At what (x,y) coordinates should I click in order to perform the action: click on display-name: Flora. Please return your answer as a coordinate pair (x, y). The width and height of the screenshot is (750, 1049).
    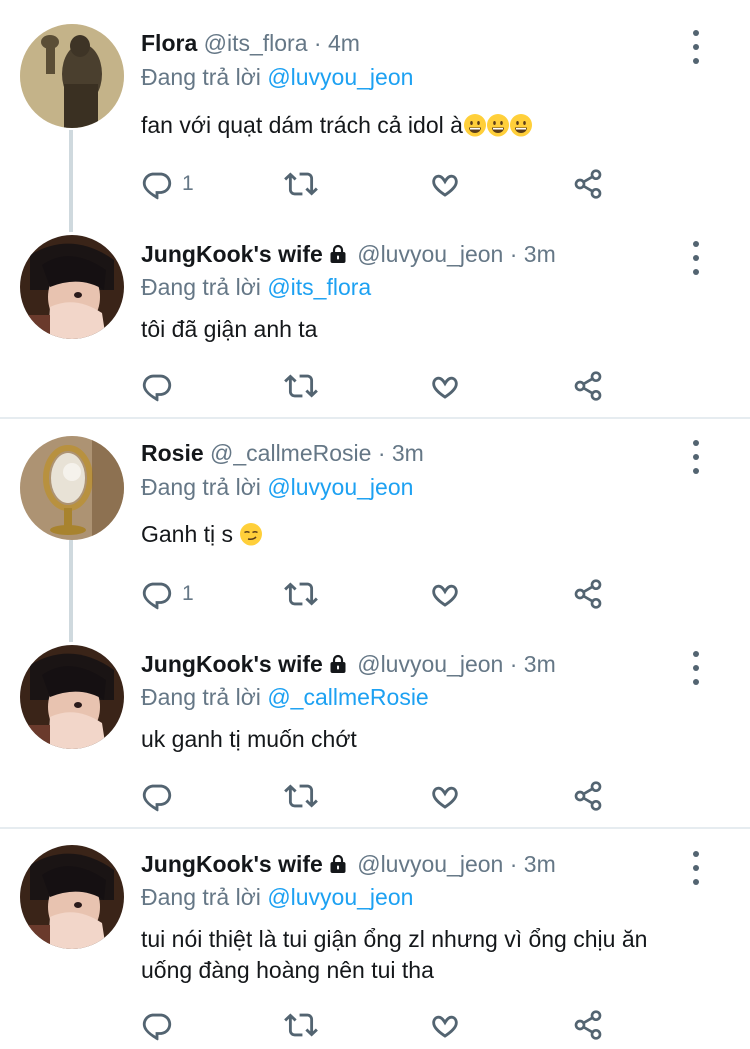
    Looking at the image, I should click on (169, 43).